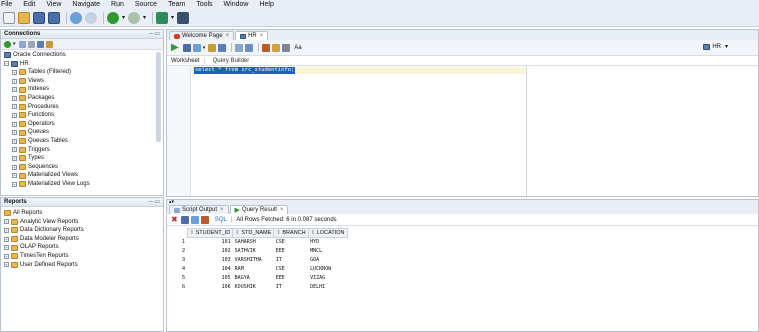 This screenshot has height=332, width=759. Describe the element at coordinates (40, 44) in the screenshot. I see `schema-browser-icon` at that location.